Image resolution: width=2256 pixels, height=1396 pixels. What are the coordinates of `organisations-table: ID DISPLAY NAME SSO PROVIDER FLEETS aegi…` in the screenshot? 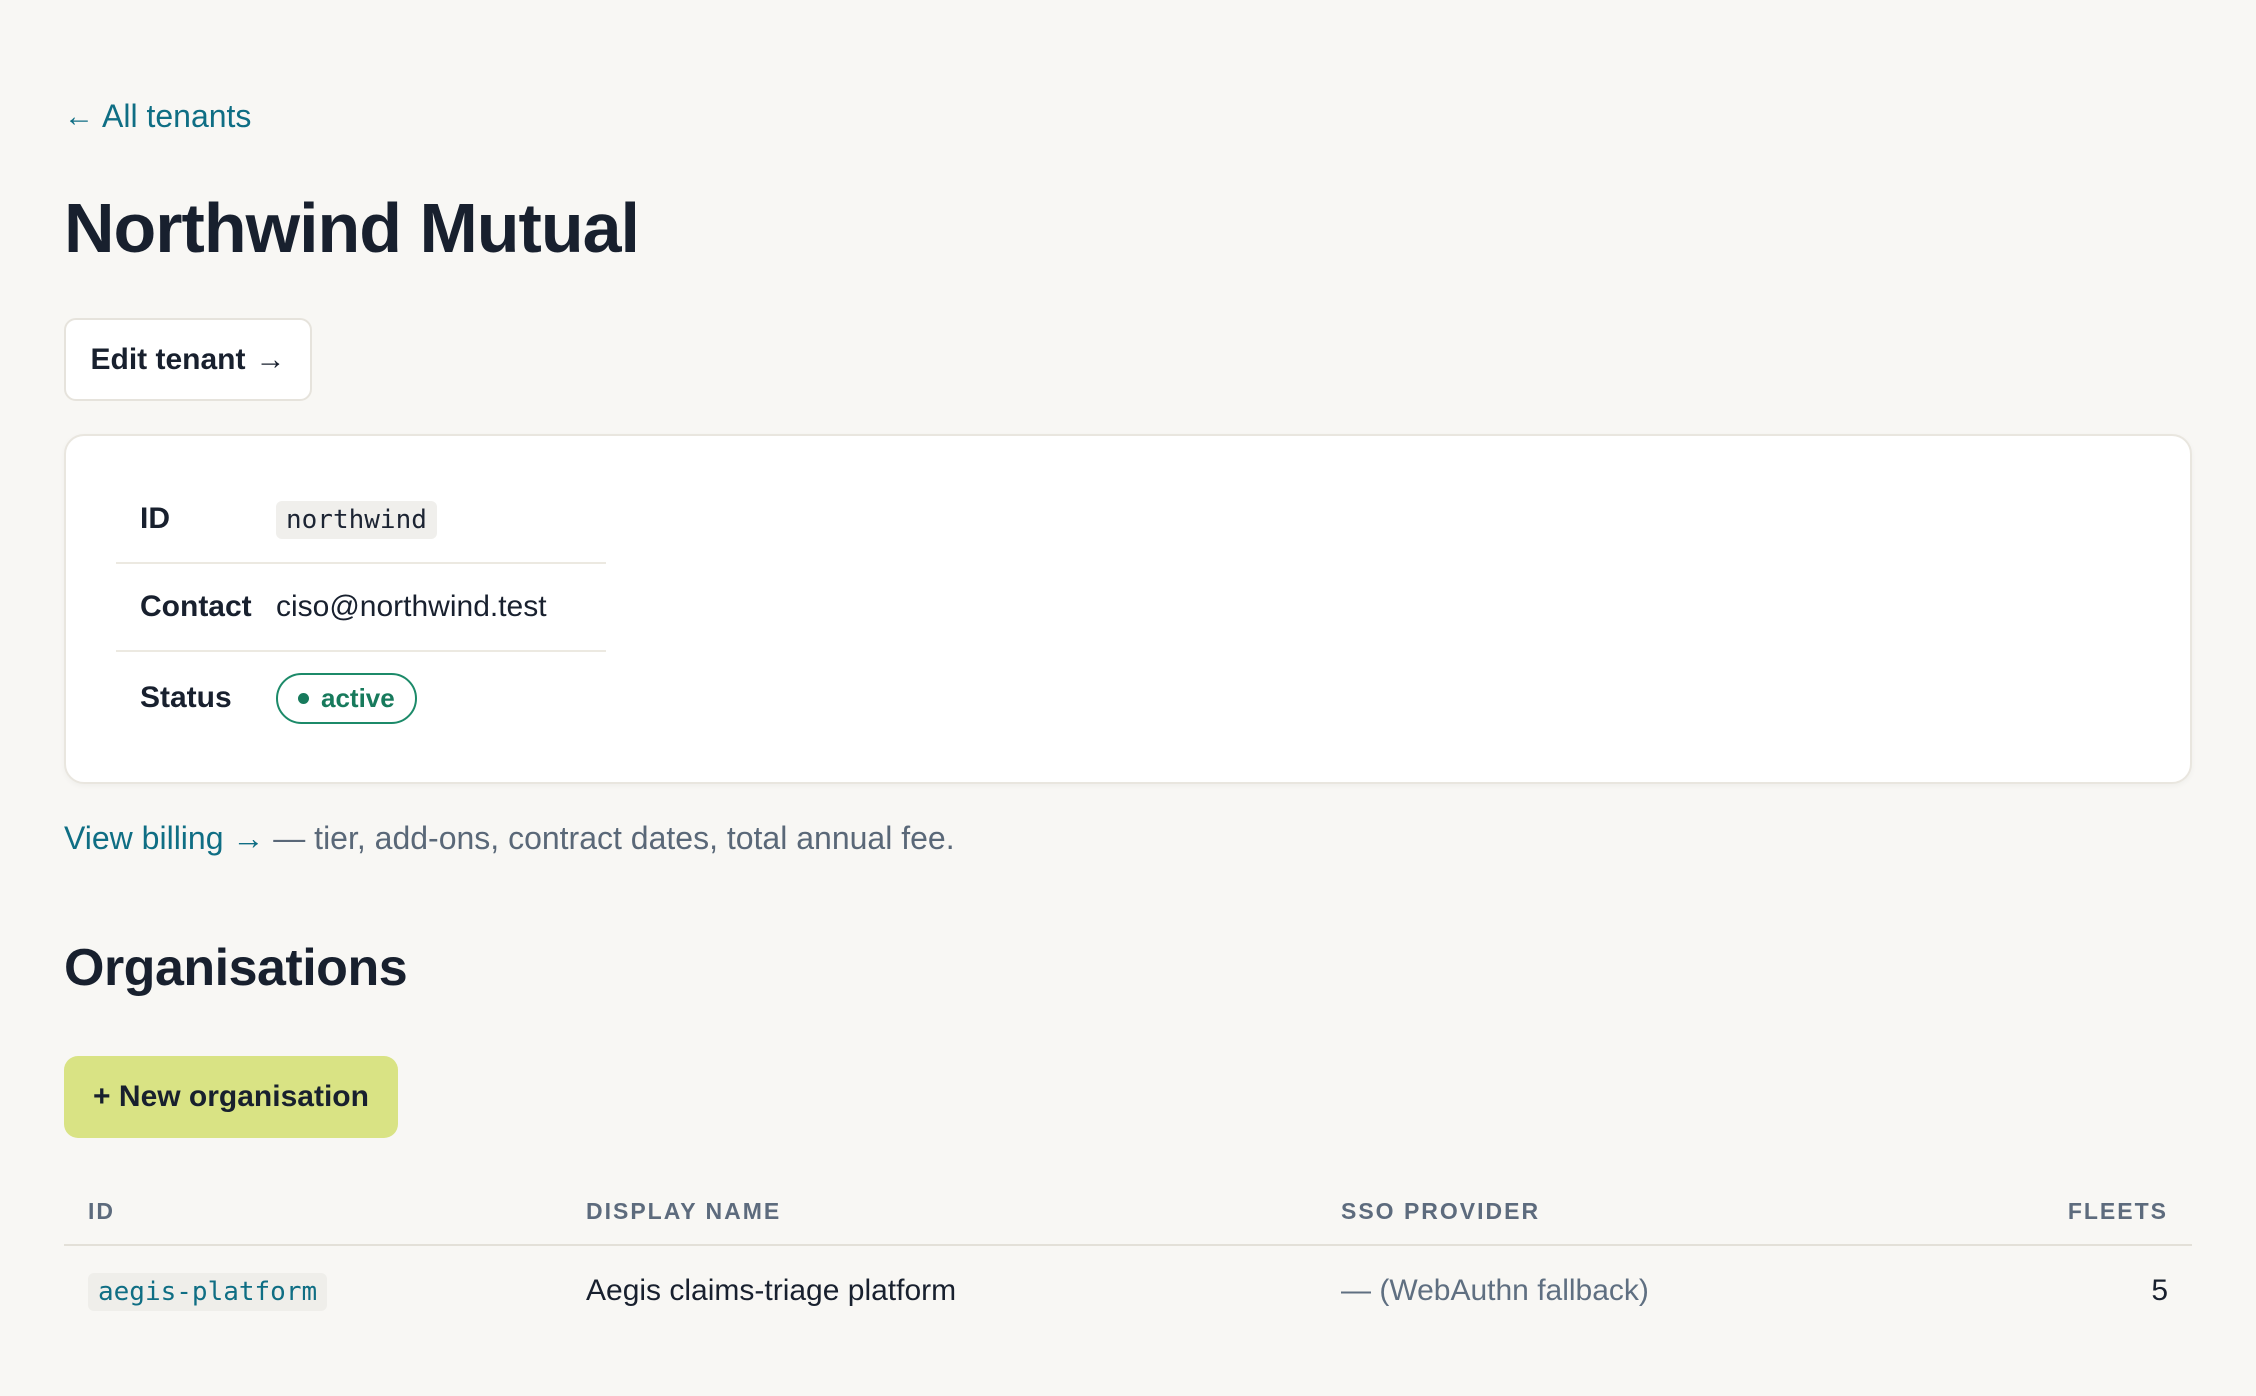 It's located at (1128, 1257).